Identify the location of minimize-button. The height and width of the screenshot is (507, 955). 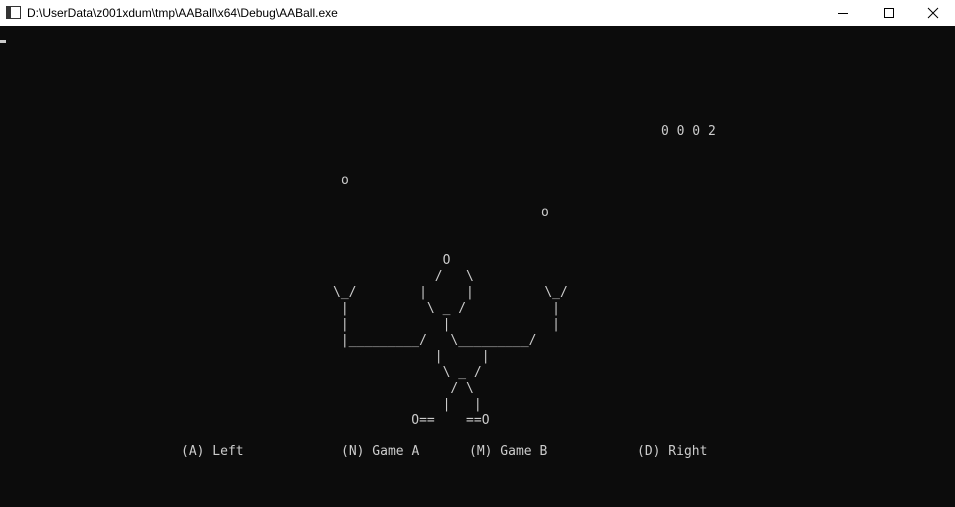
(843, 13).